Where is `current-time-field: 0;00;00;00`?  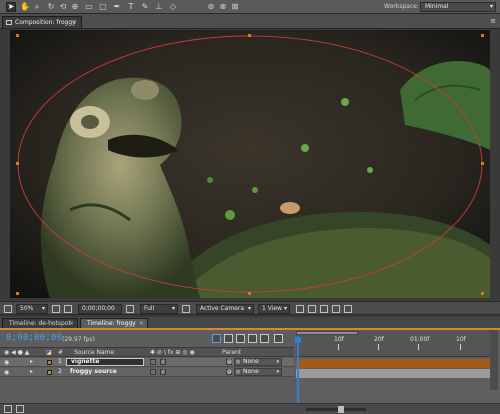 current-time-field: 0;00;00;00 is located at coordinates (100, 309).